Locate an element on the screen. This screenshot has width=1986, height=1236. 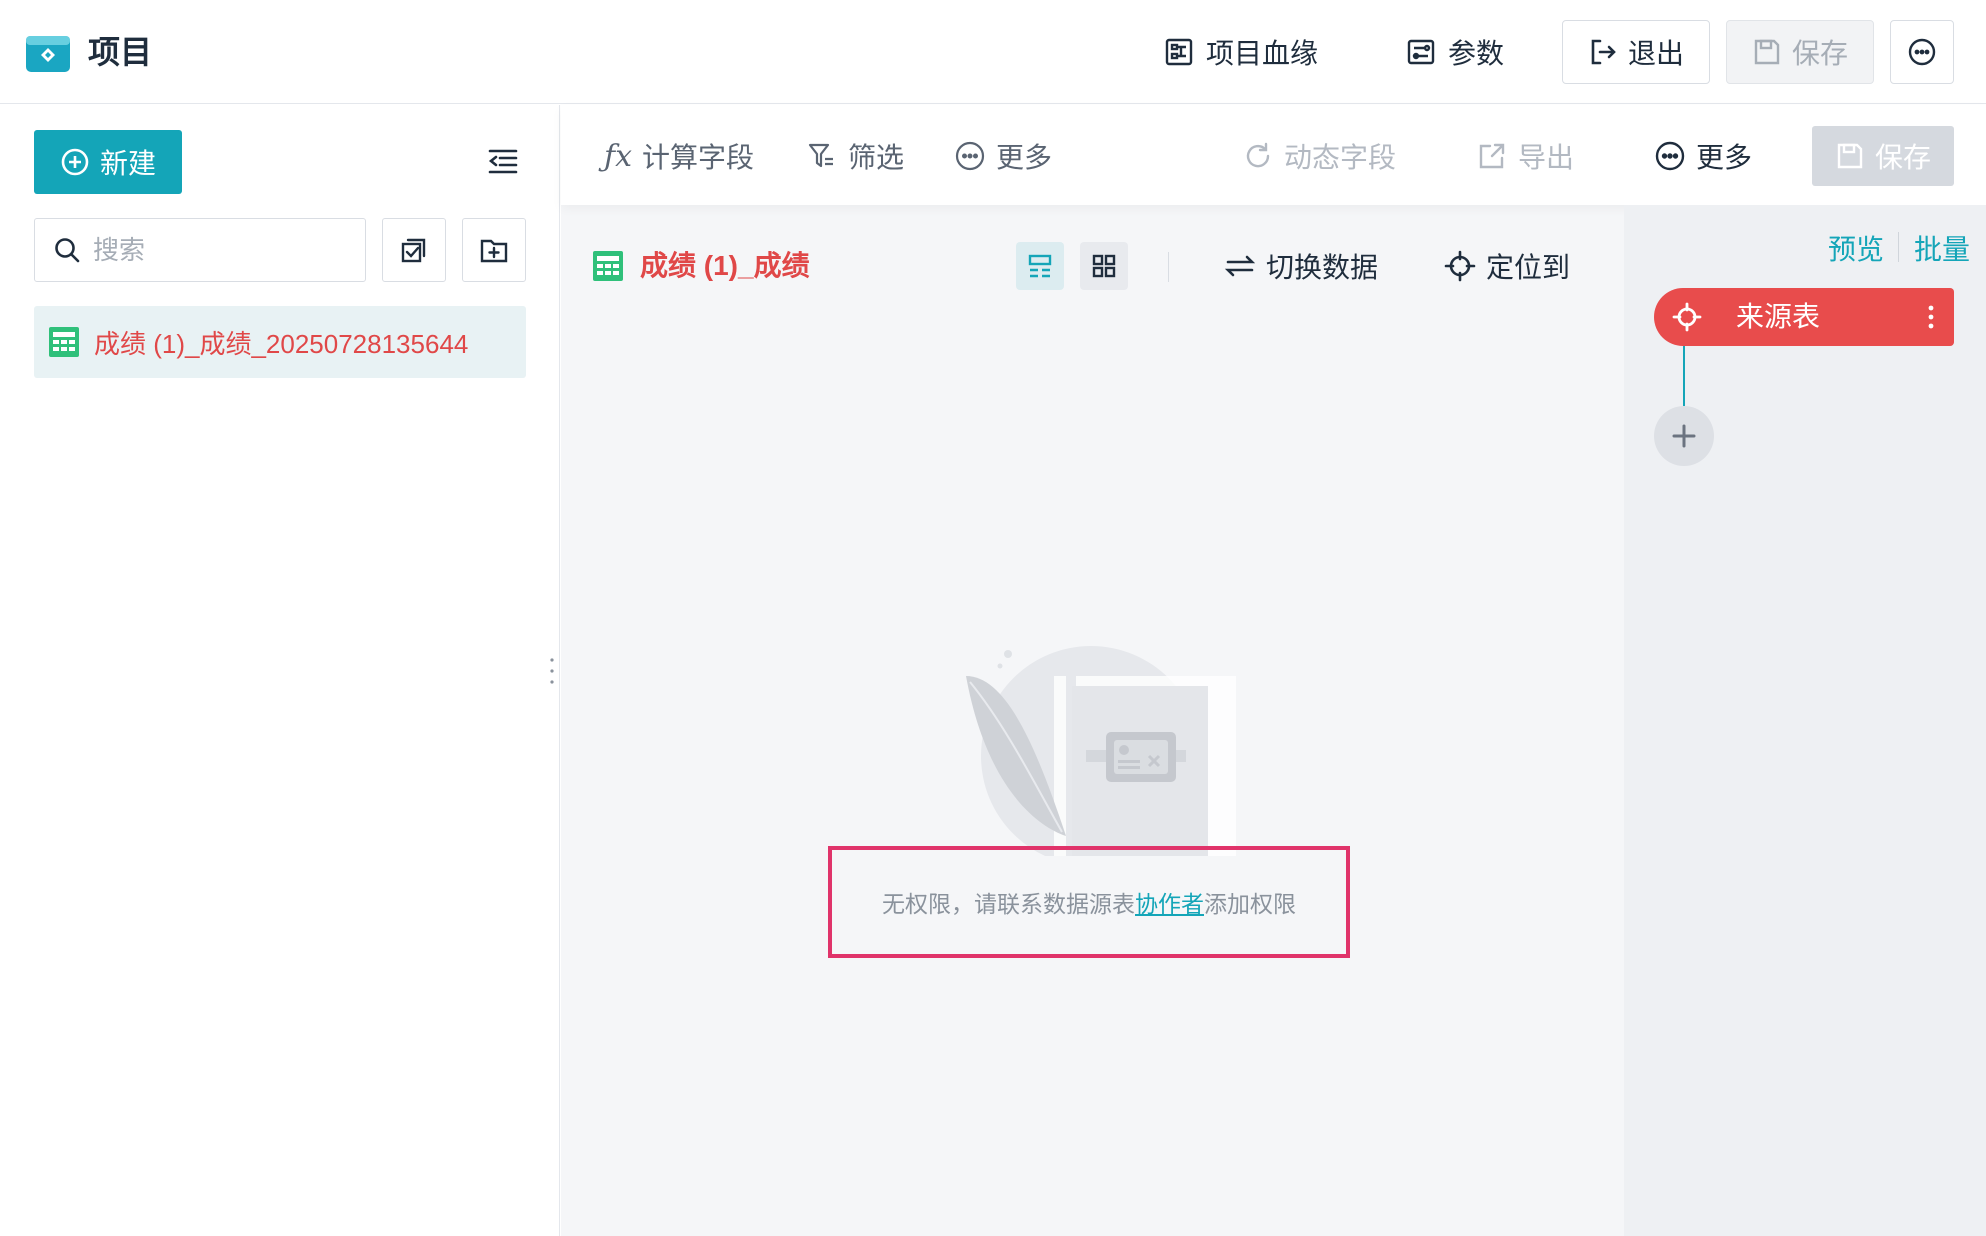
refresh-icon is located at coordinates (1258, 155).